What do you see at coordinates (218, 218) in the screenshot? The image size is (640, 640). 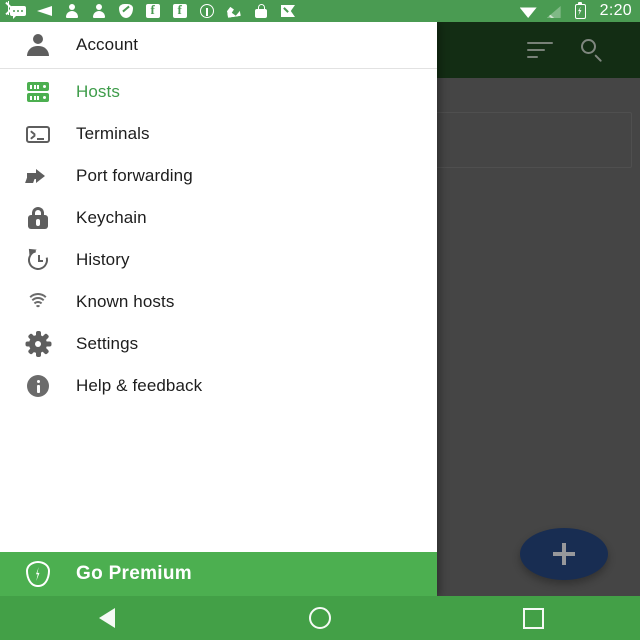 I see `drawer-item-keychain: Keychain` at bounding box center [218, 218].